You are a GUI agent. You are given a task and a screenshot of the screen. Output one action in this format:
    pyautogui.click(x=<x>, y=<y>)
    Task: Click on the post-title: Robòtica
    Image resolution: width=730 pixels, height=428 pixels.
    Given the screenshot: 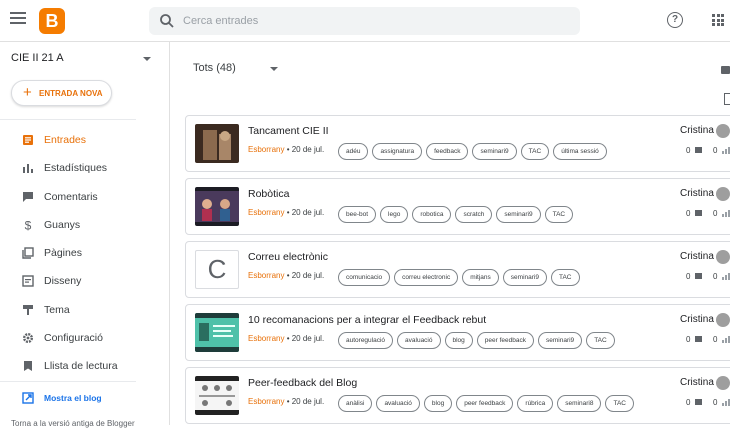 What is the action you would take?
    pyautogui.click(x=268, y=194)
    